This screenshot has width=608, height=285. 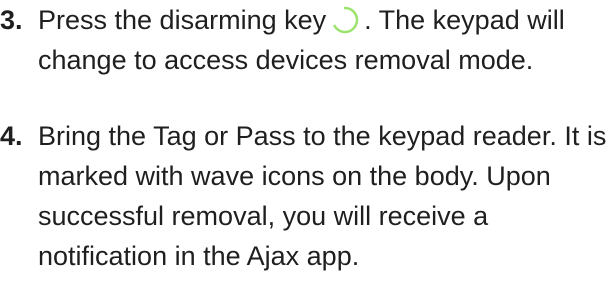 What do you see at coordinates (345, 20) in the screenshot?
I see `disarm-ring-icon` at bounding box center [345, 20].